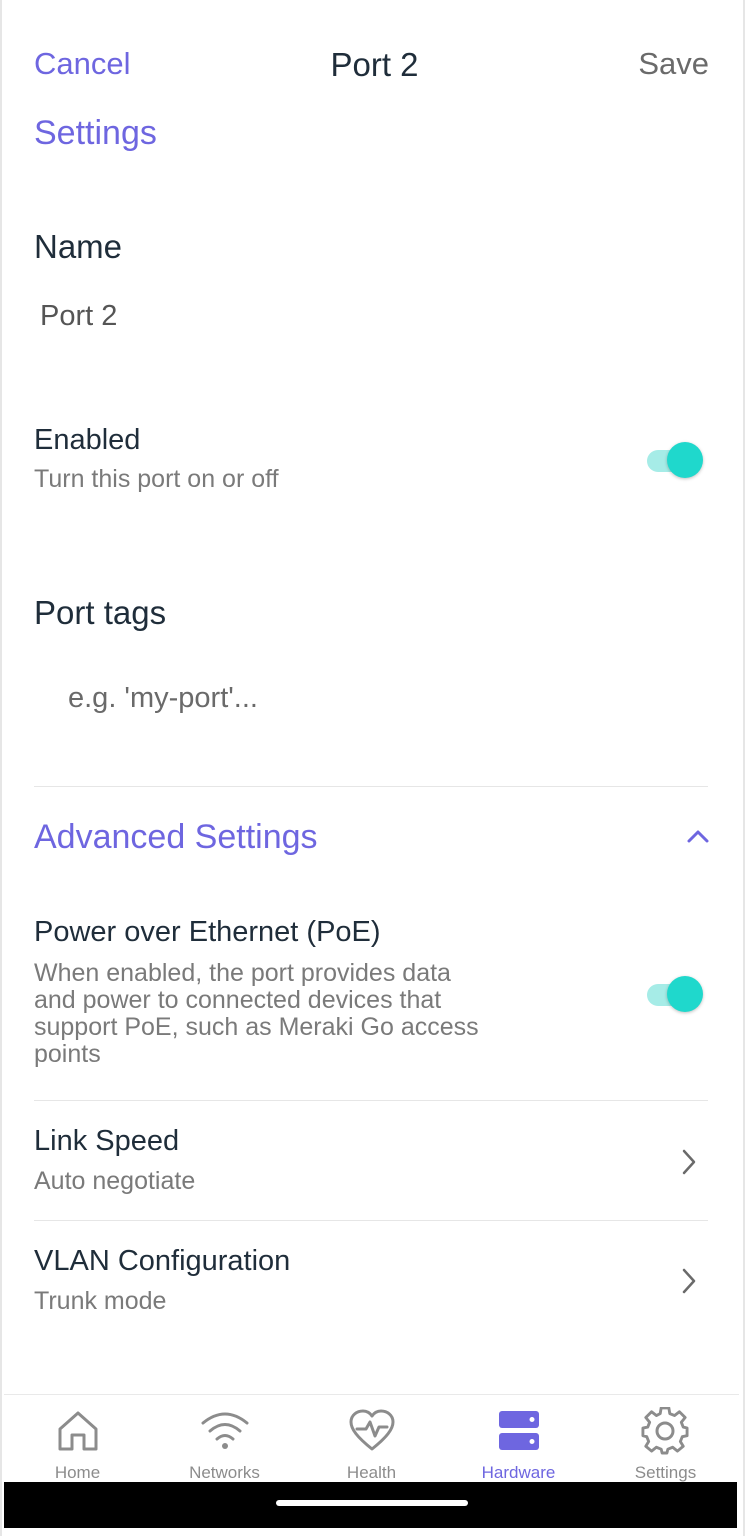  I want to click on poe-description-line: and power to connected devices that, so click(238, 1000).